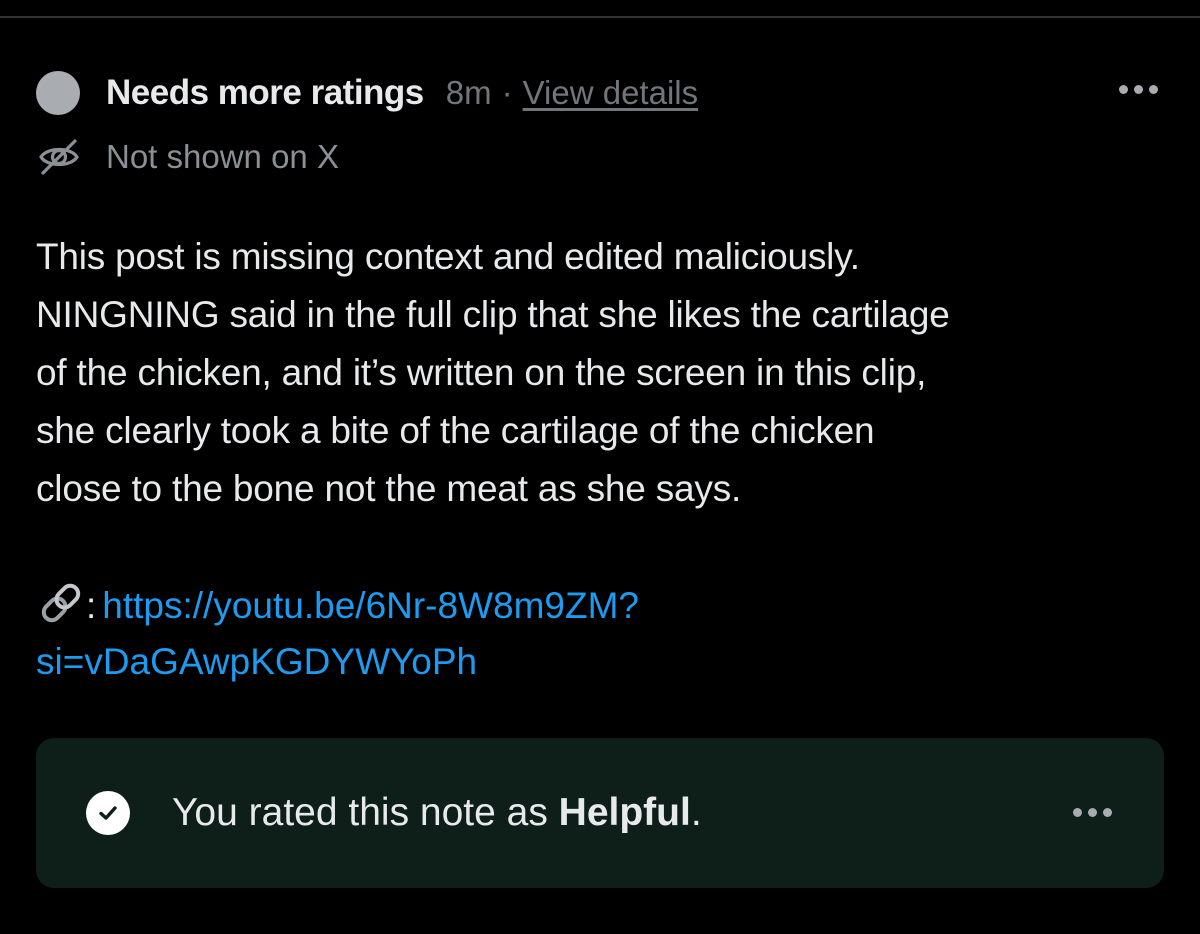  I want to click on rating-more-options-button, so click(1092, 812).